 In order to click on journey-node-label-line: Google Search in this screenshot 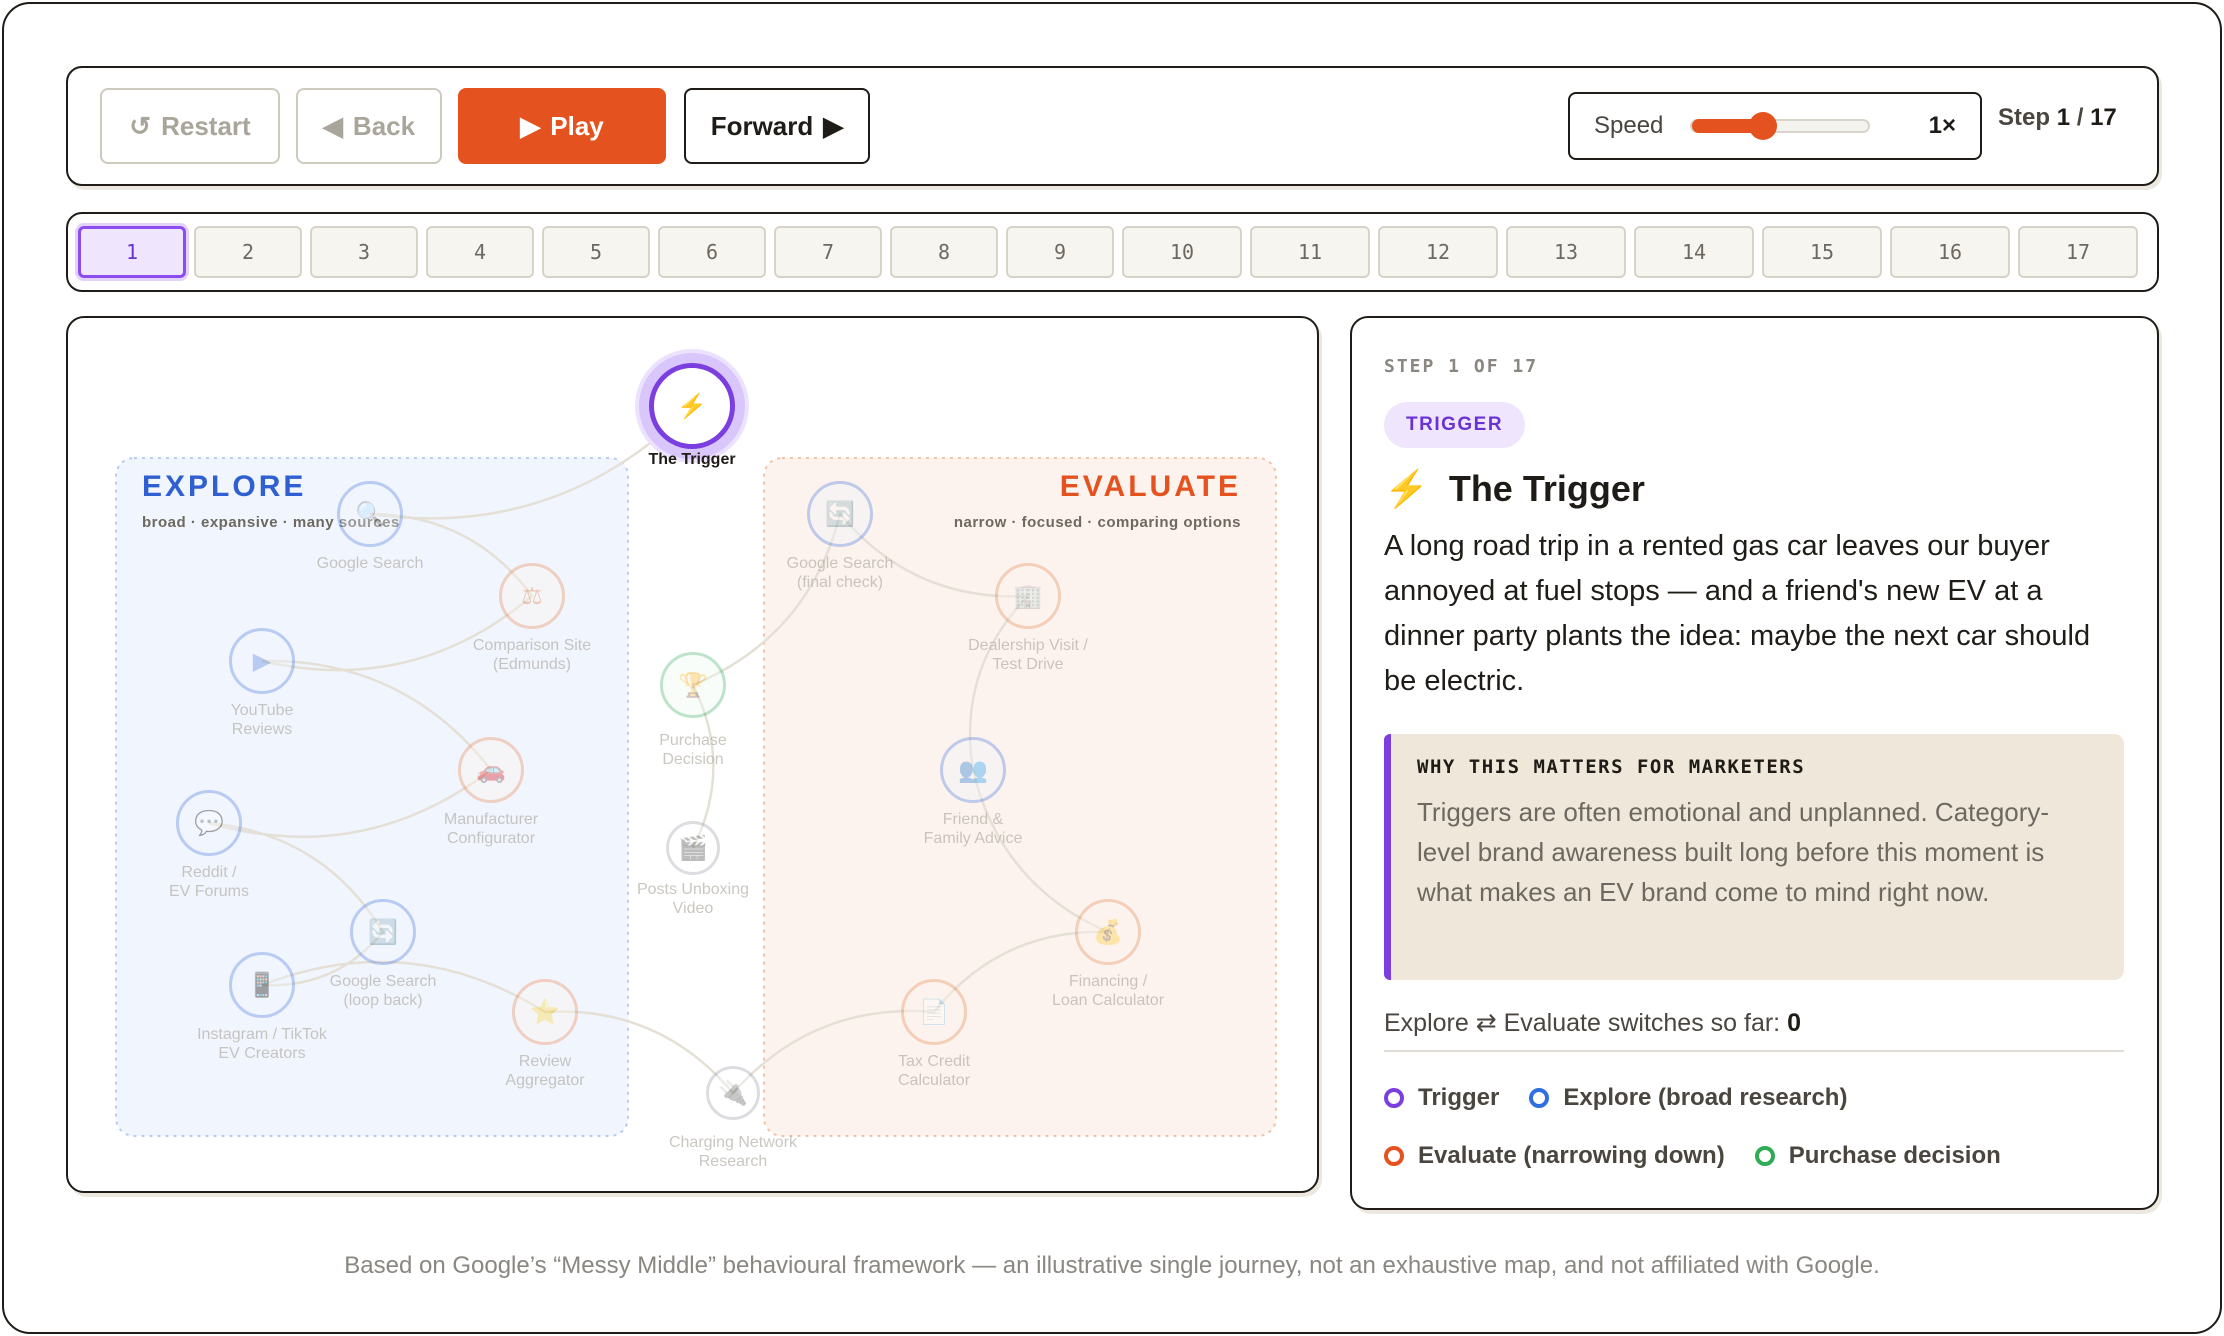, I will do `click(383, 981)`.